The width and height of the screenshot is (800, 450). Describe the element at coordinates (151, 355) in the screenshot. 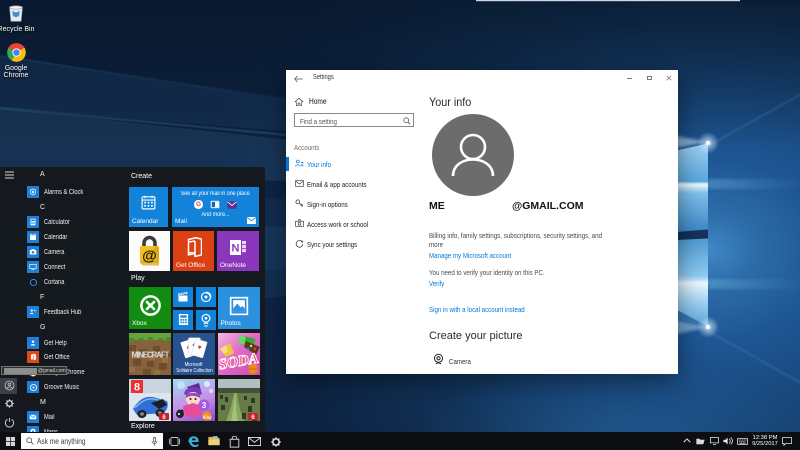

I see `svg-text: MINECRAFT` at that location.